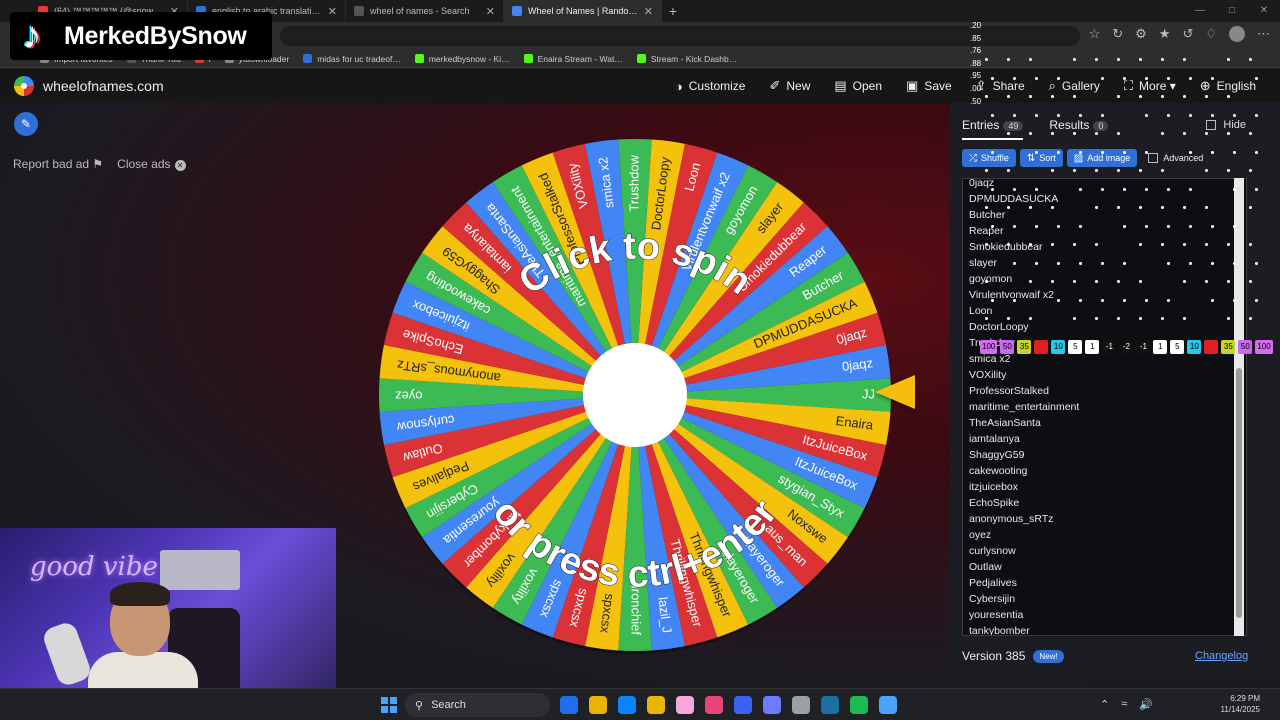 This screenshot has width=1280, height=720. I want to click on favorites-icon: ★, so click(1165, 34).